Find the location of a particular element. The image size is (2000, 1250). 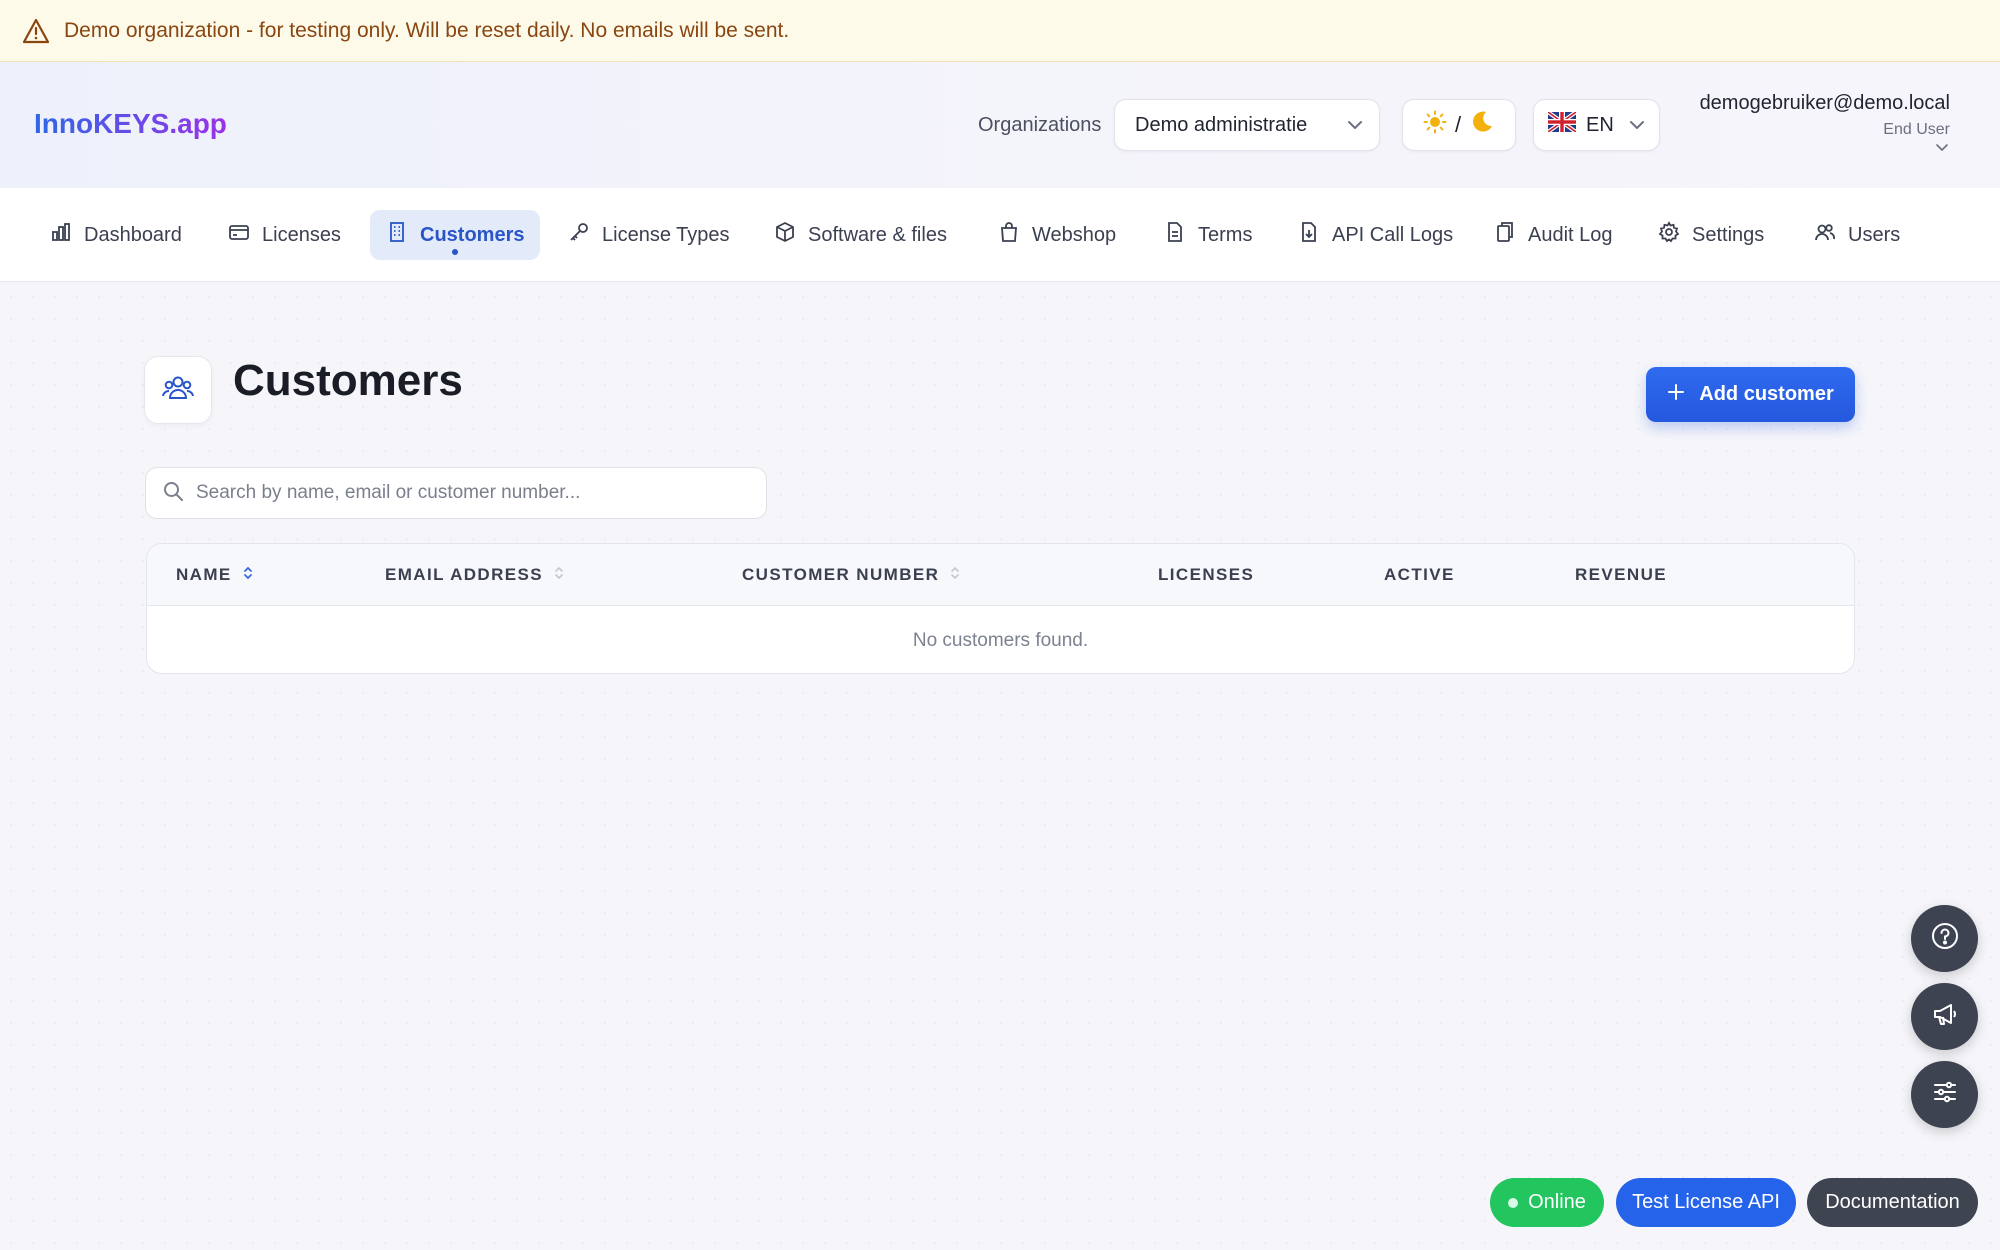

help-icon is located at coordinates (1945, 938).